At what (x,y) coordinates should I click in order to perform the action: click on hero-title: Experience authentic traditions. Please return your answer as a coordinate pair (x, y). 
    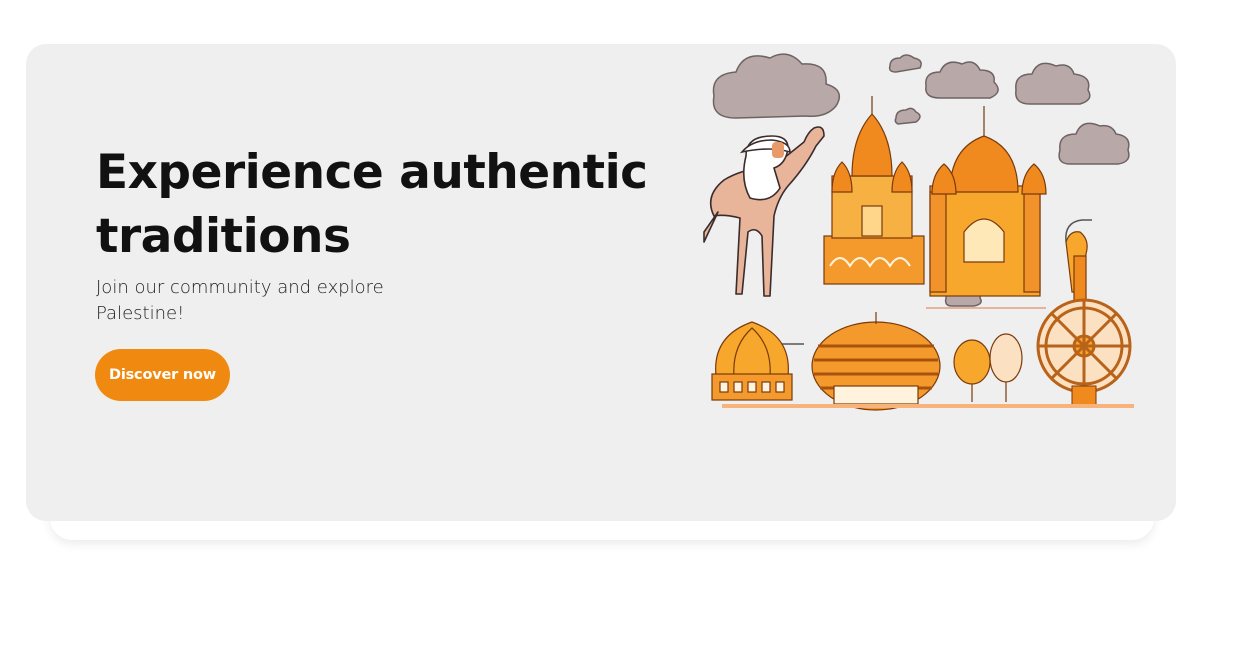
    Looking at the image, I should click on (372, 204).